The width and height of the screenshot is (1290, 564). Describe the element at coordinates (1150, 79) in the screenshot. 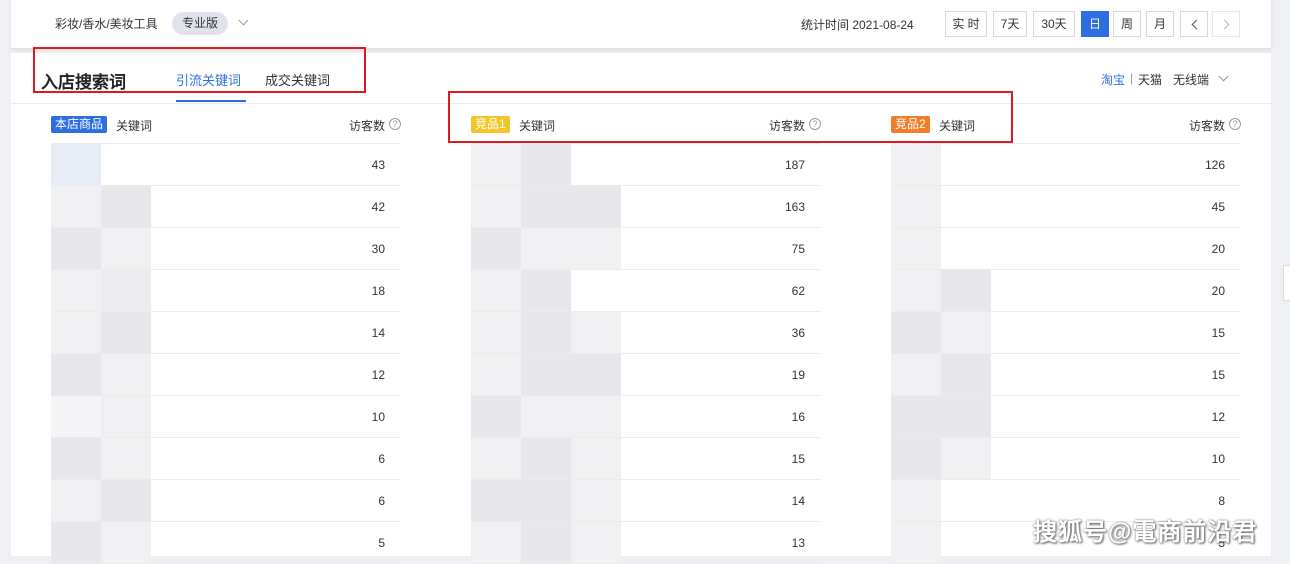

I see `channel-tmall: 天猫` at that location.